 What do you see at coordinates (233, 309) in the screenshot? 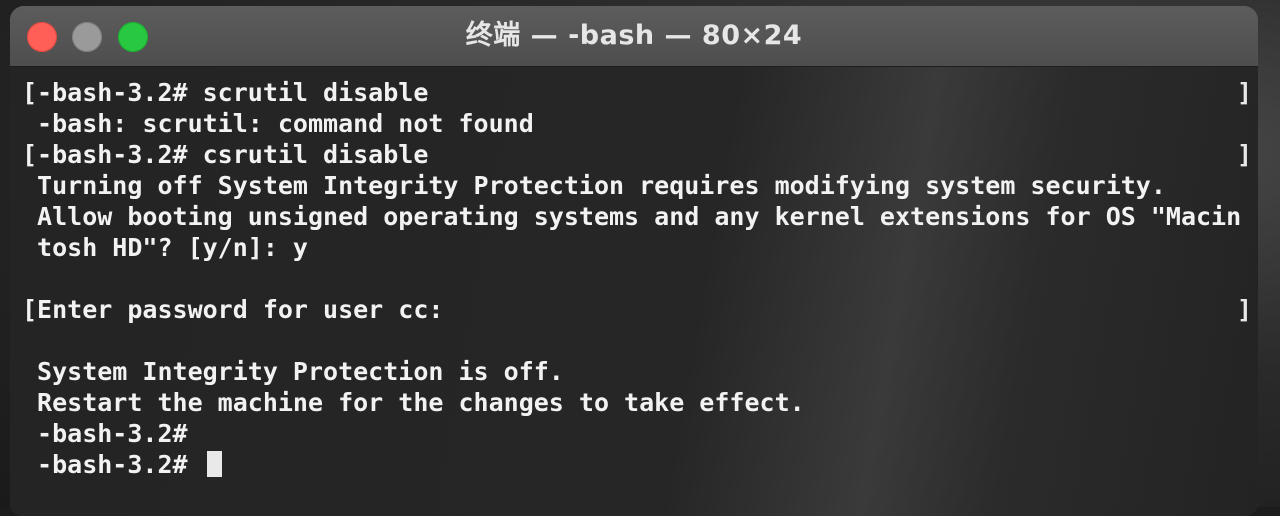
I see `terminal-line: [Enter password for user cc:` at bounding box center [233, 309].